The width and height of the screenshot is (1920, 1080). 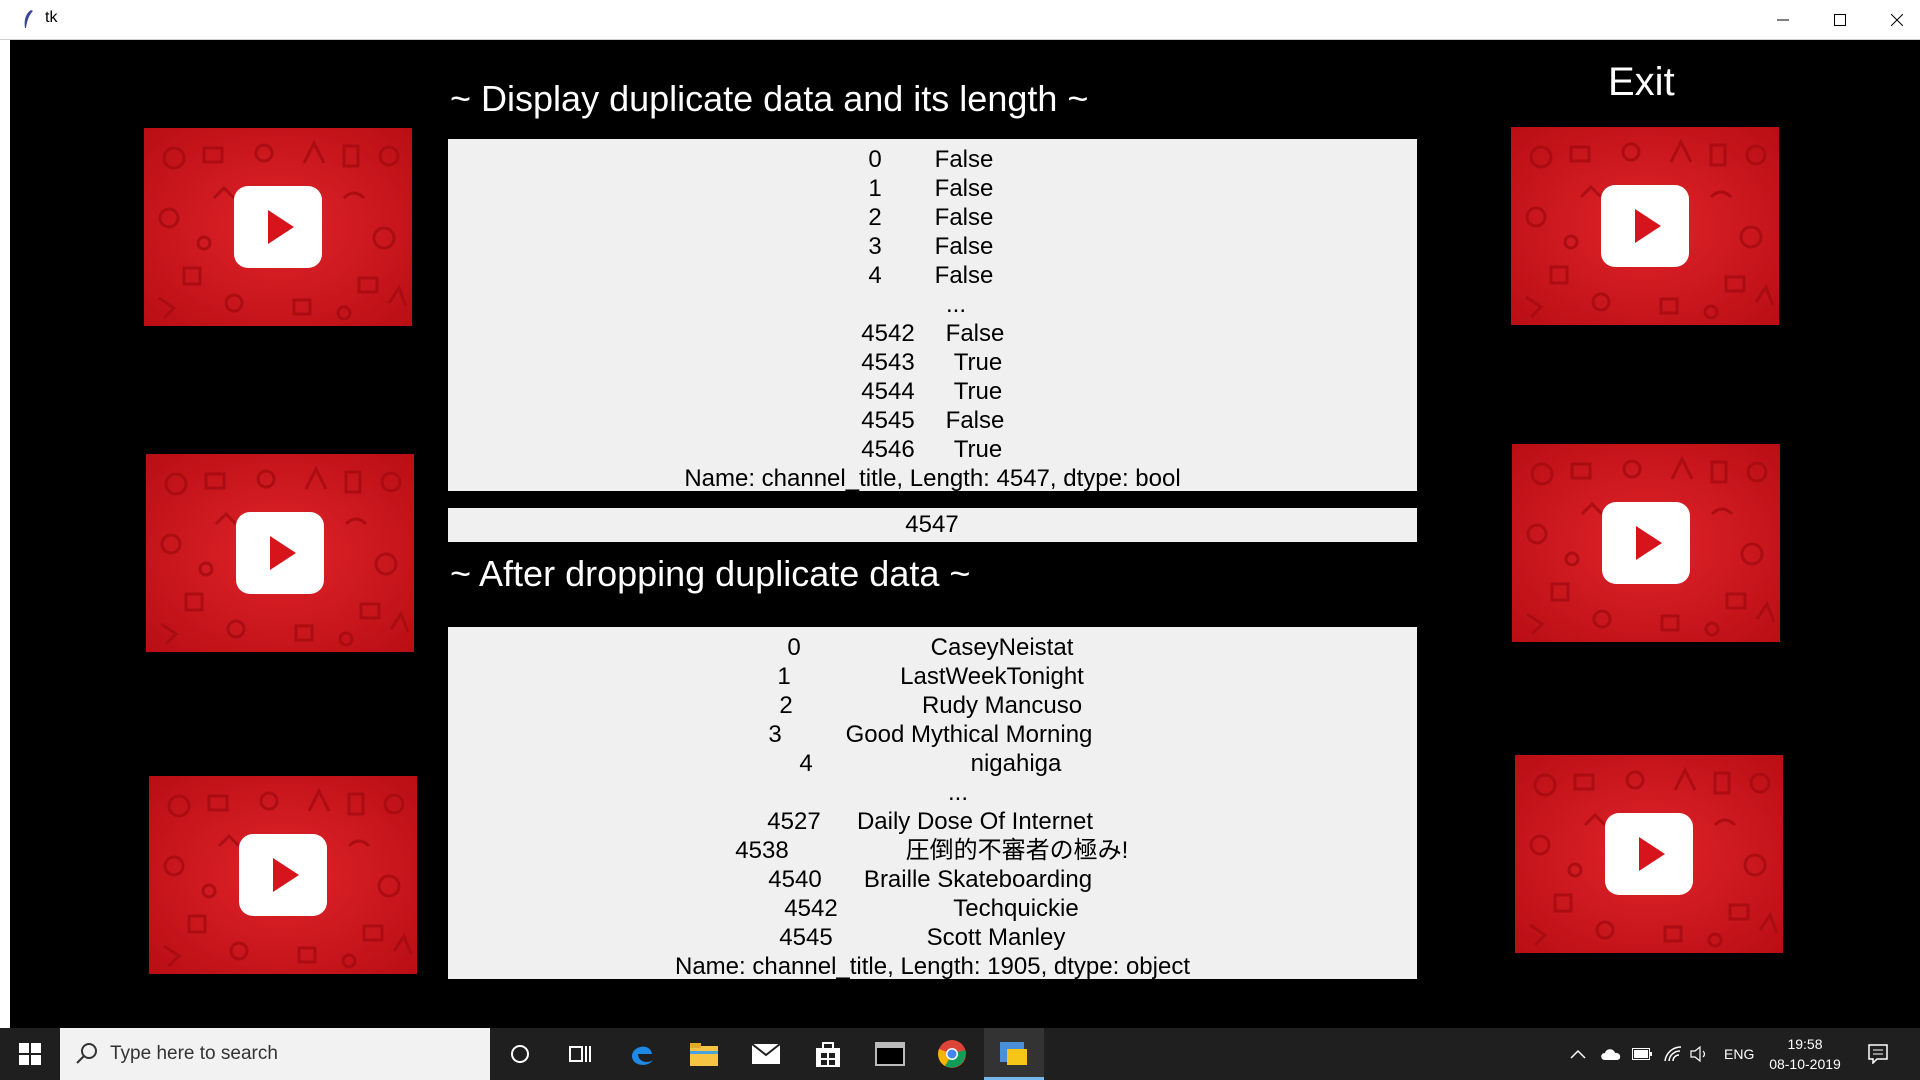 What do you see at coordinates (86, 1053) in the screenshot?
I see `search-icon` at bounding box center [86, 1053].